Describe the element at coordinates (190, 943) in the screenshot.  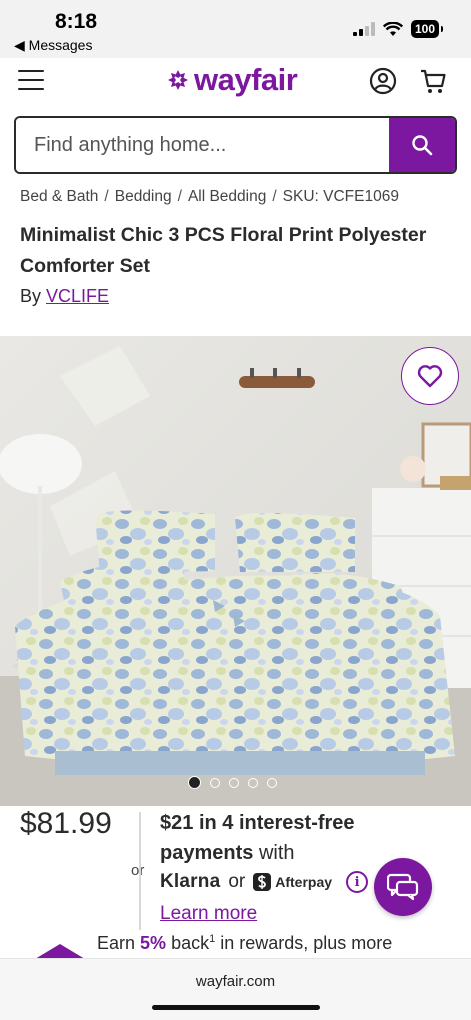
I see `rewards-back: back` at that location.